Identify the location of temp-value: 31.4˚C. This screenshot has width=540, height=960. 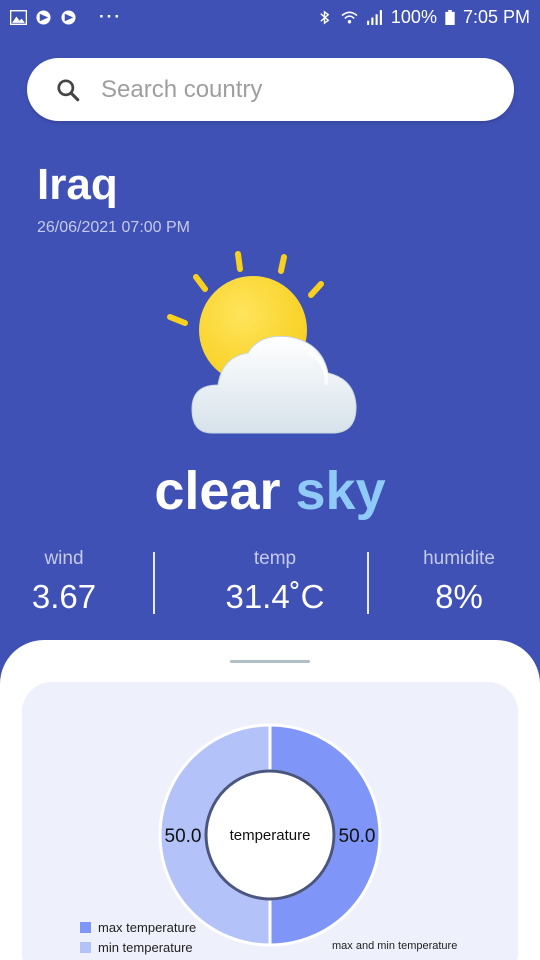
(275, 596).